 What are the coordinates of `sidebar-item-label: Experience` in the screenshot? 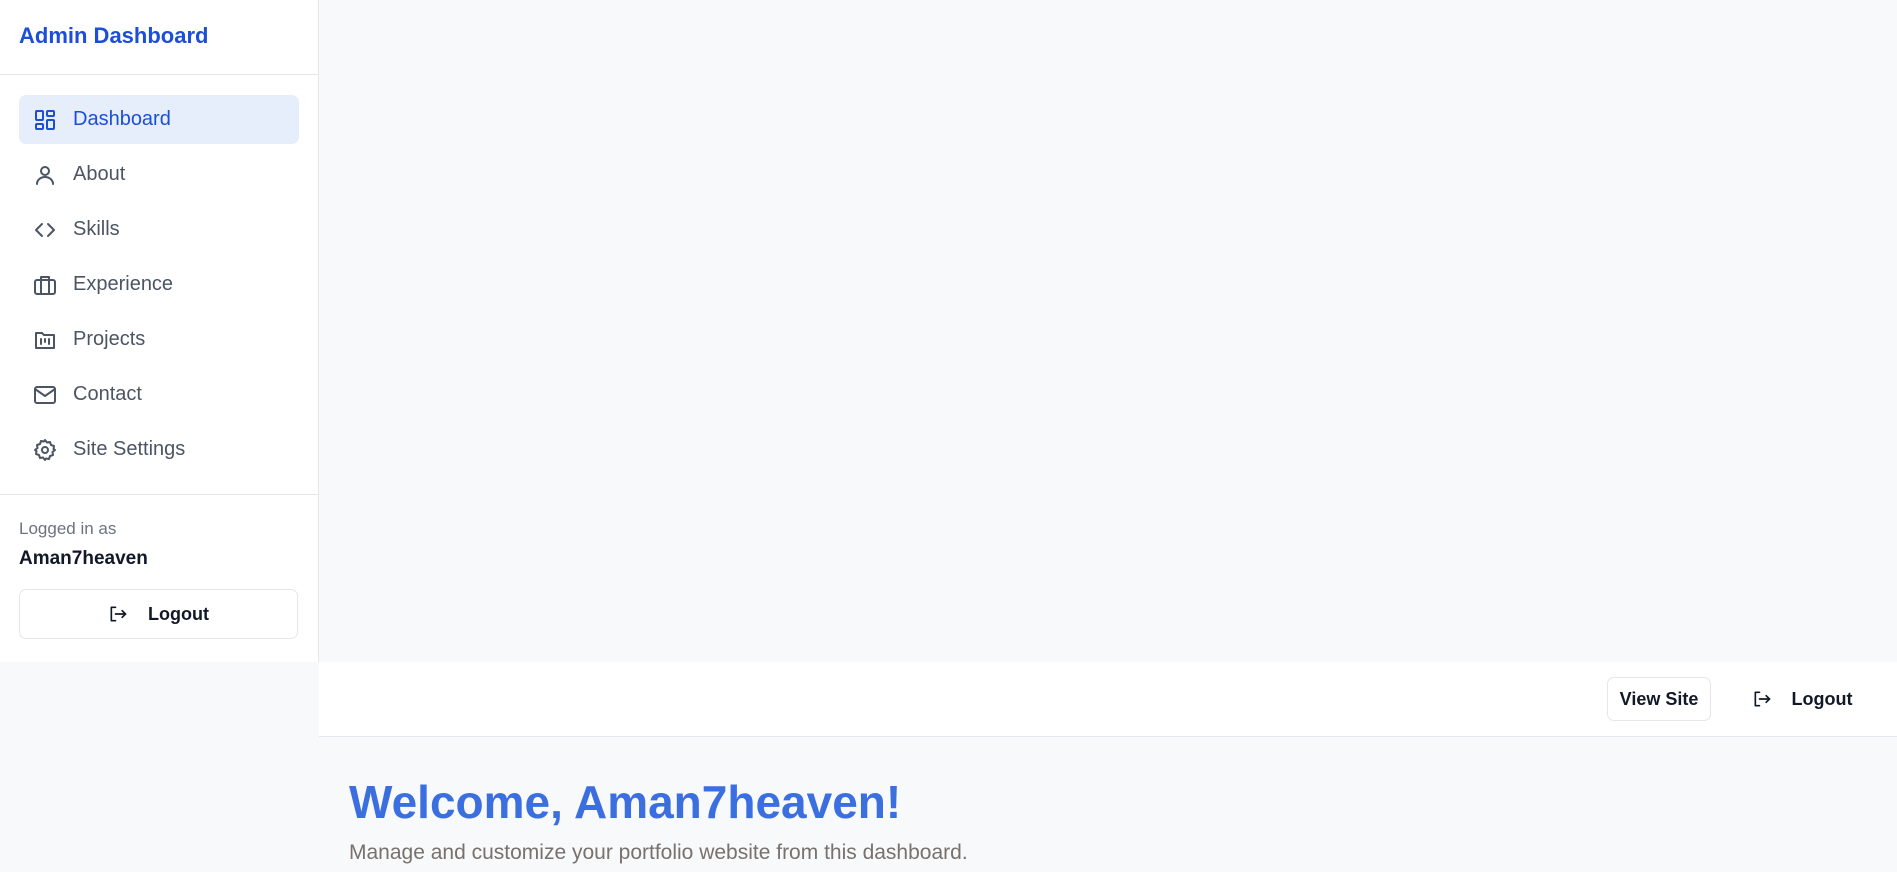 It's located at (123, 284).